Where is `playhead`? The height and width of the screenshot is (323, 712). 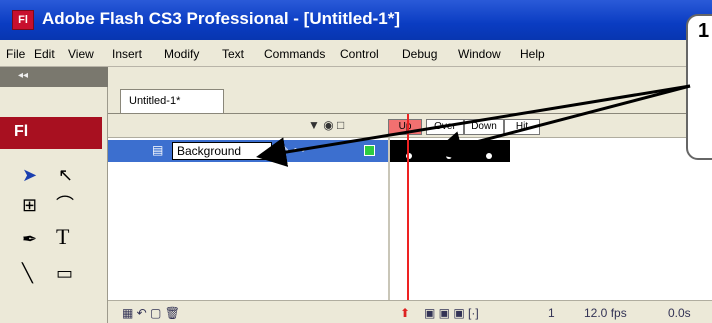
playhead is located at coordinates (408, 218).